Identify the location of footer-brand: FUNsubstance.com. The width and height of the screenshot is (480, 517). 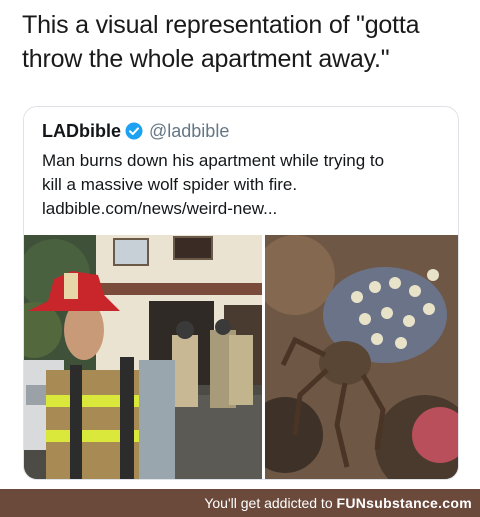
(405, 503).